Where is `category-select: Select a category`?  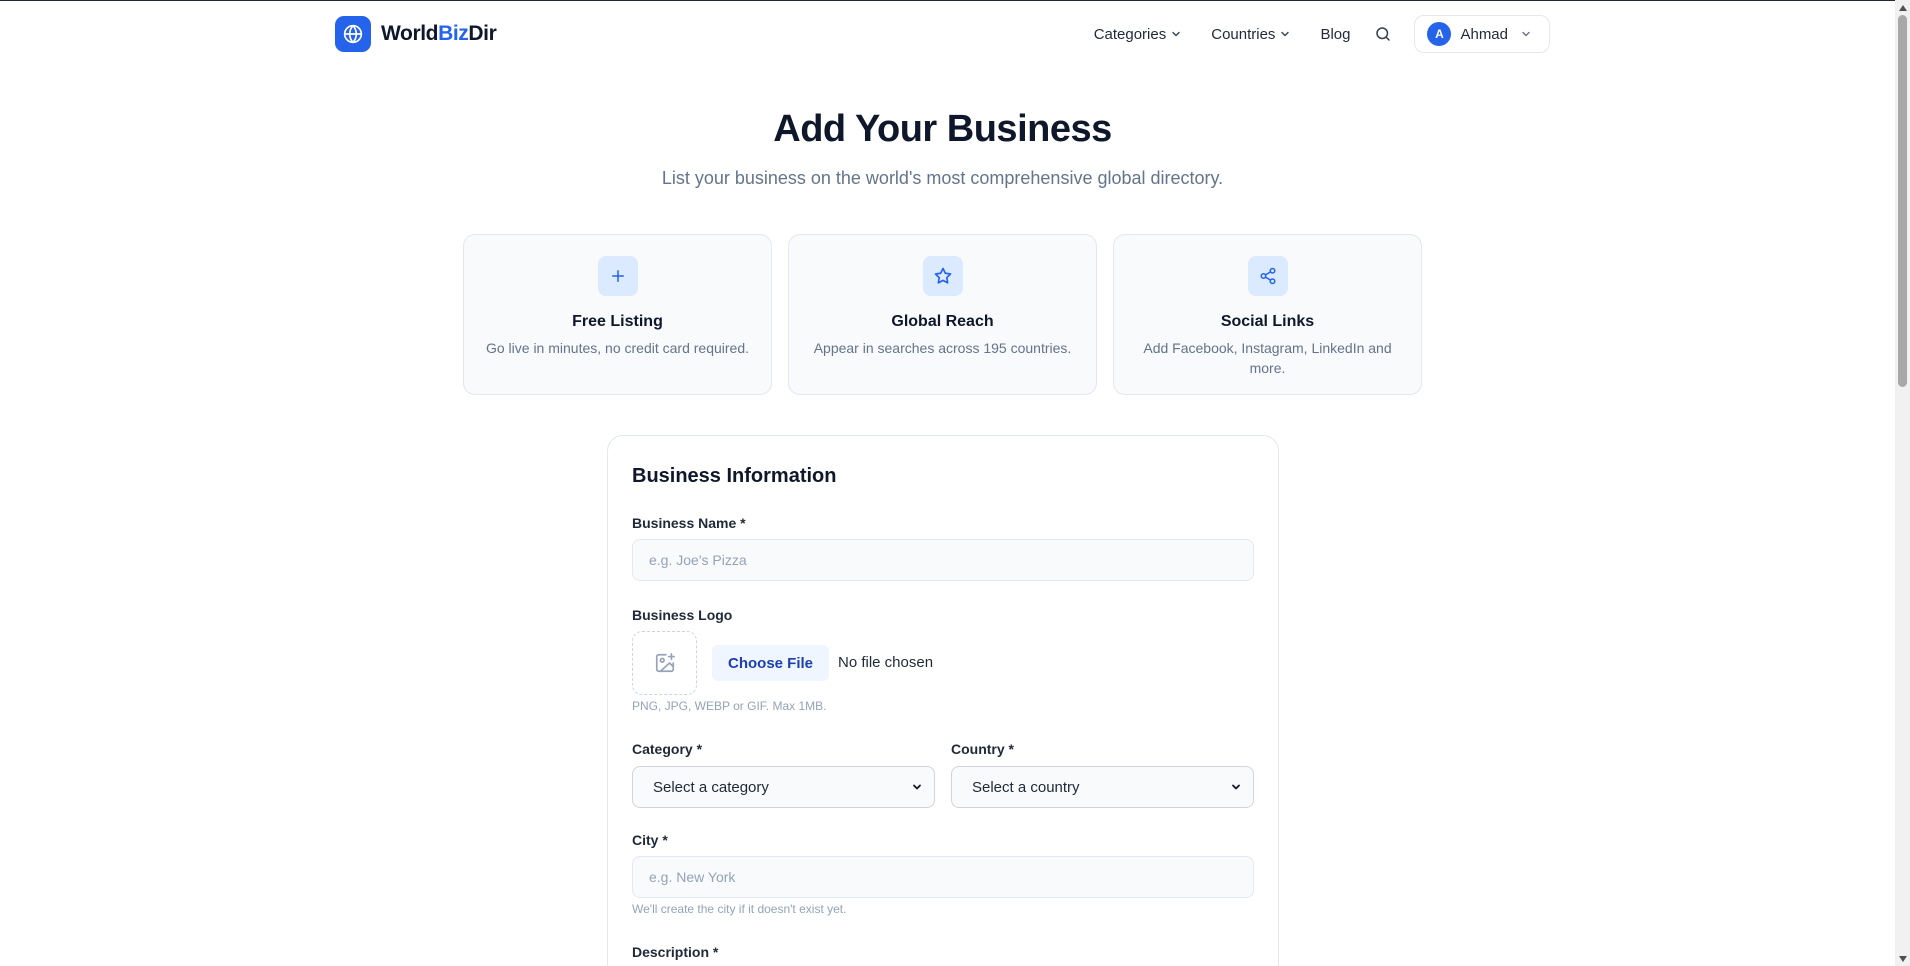
category-select: Select a category is located at coordinates (783, 787).